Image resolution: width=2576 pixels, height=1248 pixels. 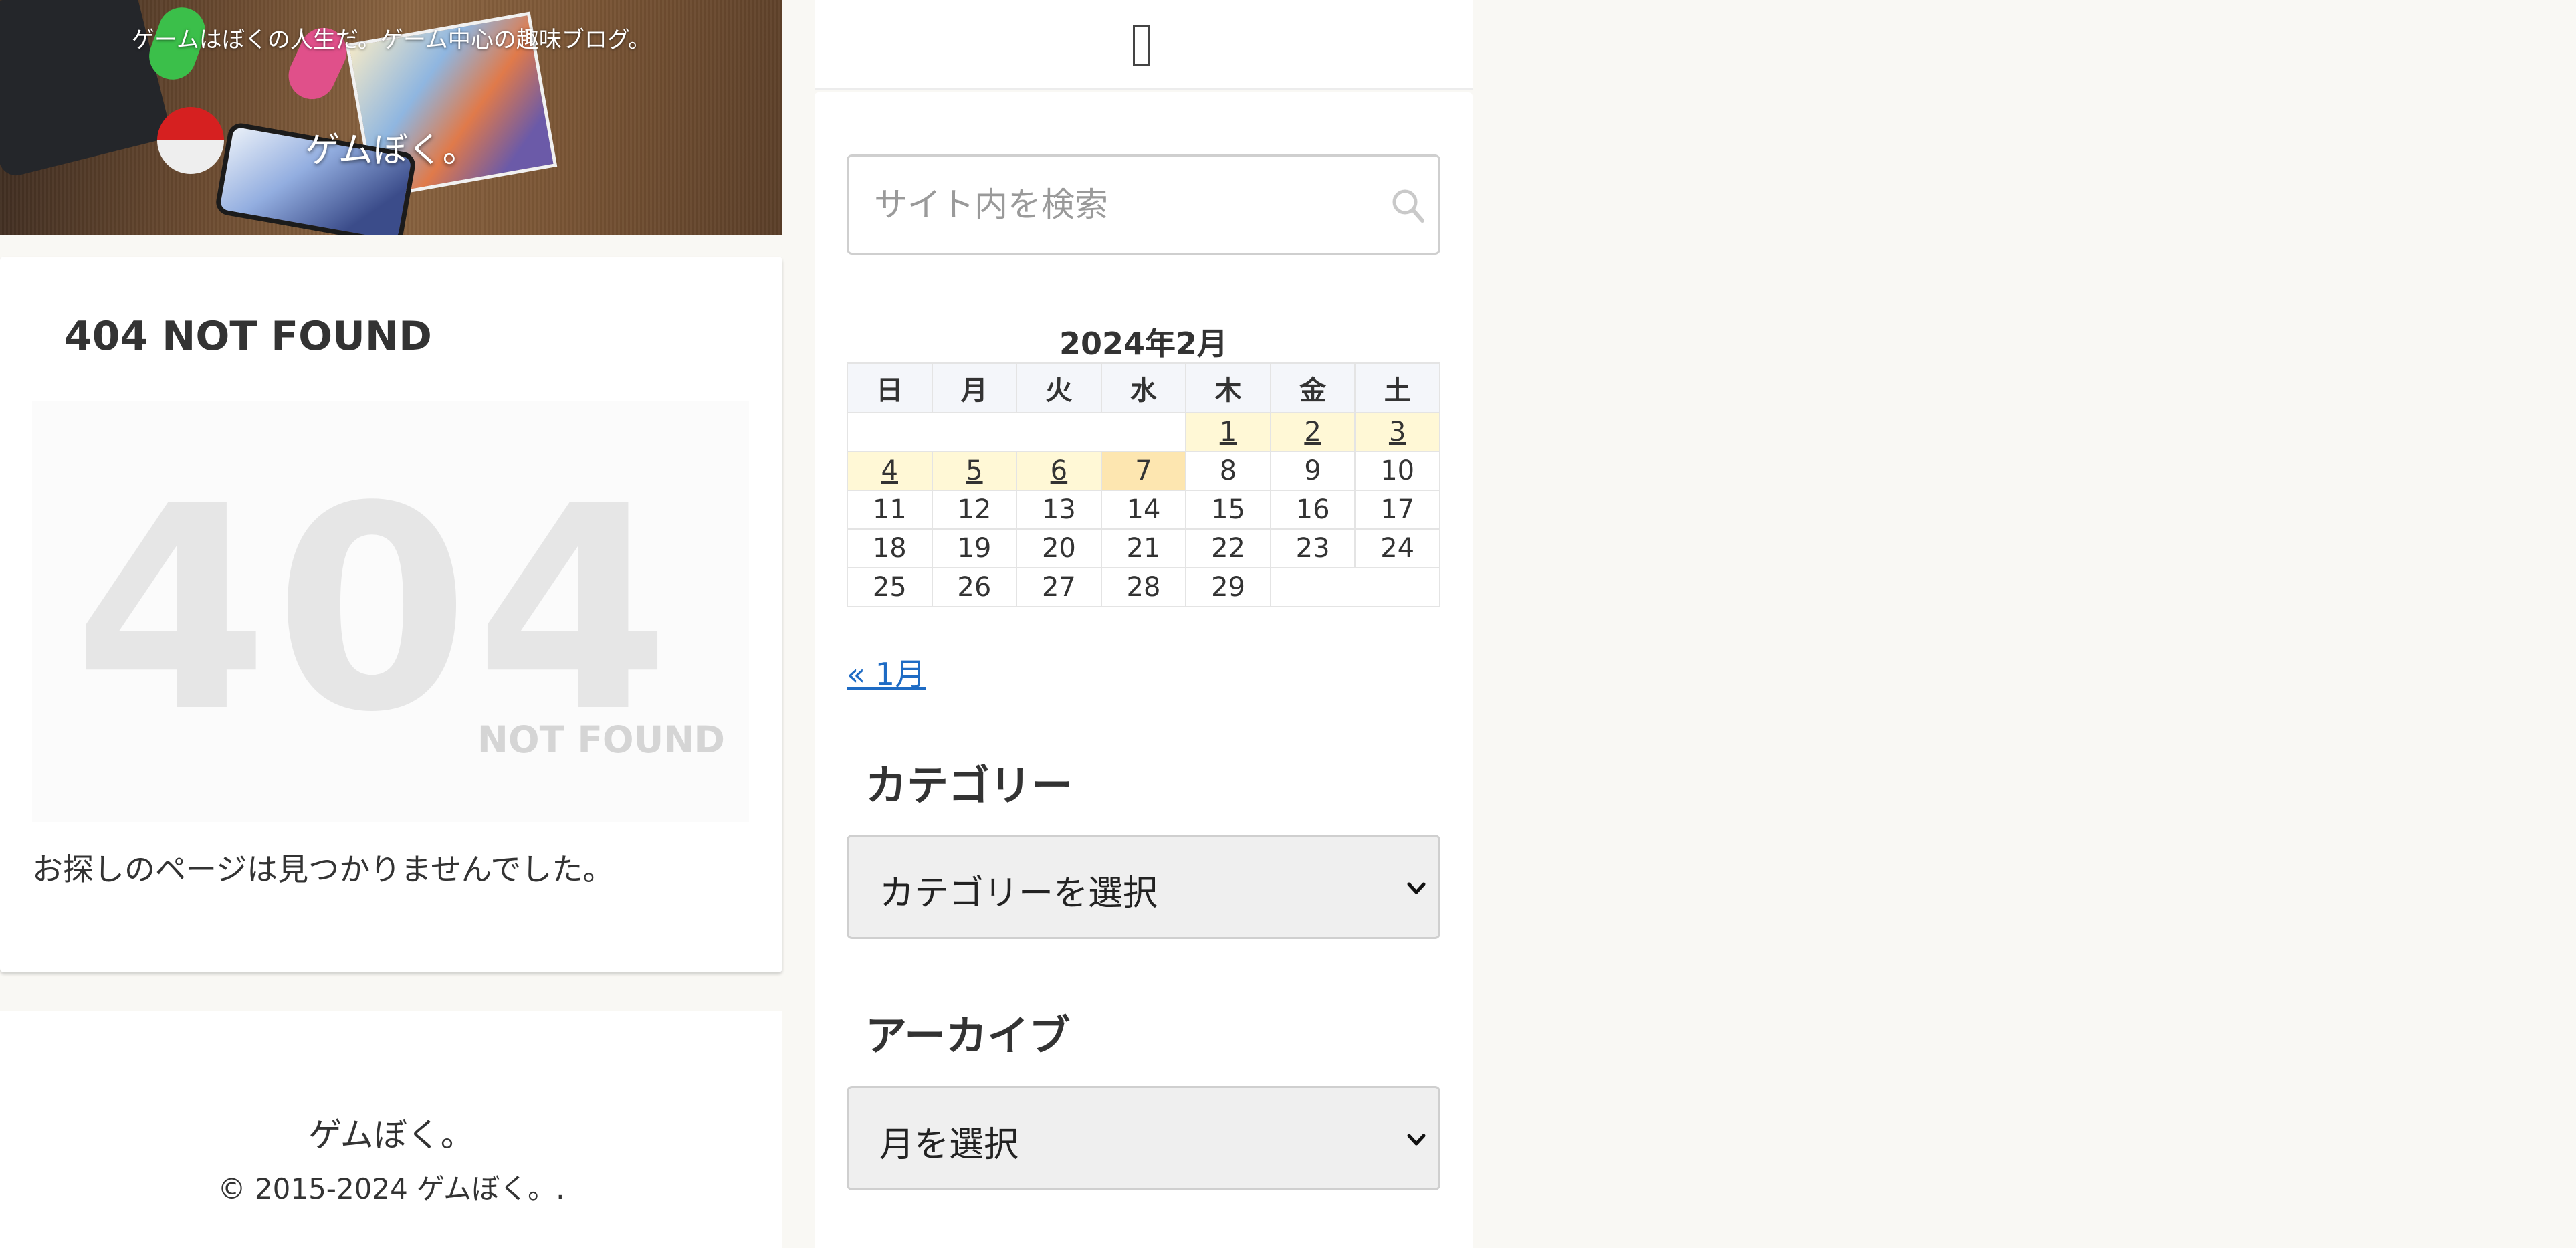 What do you see at coordinates (890, 548) in the screenshot?
I see `calendar-day: 18` at bounding box center [890, 548].